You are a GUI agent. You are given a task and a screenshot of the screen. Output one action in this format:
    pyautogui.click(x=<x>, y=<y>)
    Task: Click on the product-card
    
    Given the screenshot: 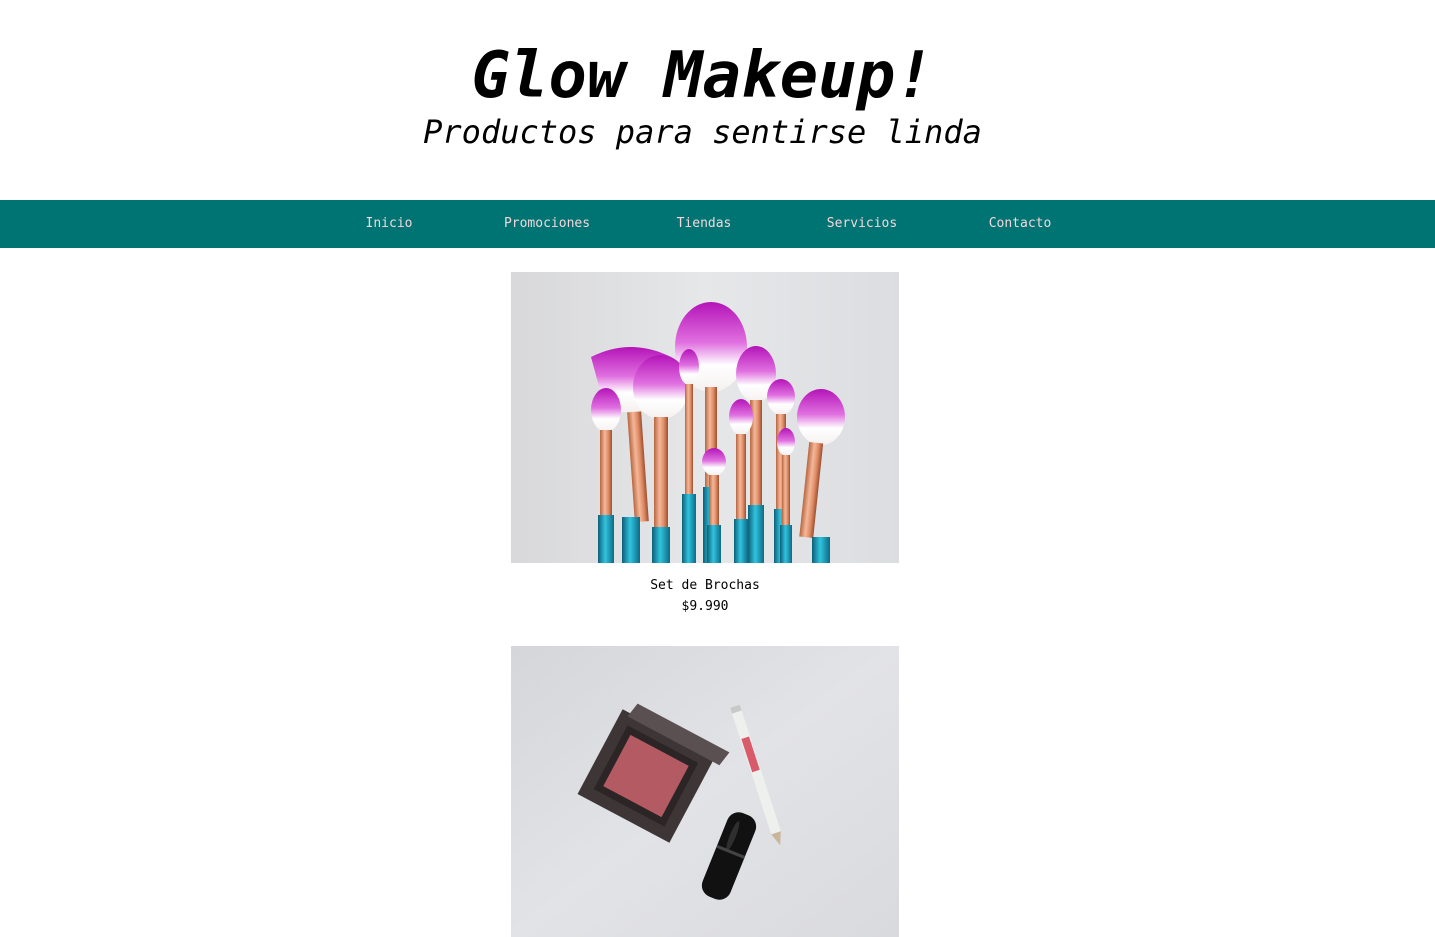 What is the action you would take?
    pyautogui.click(x=705, y=791)
    